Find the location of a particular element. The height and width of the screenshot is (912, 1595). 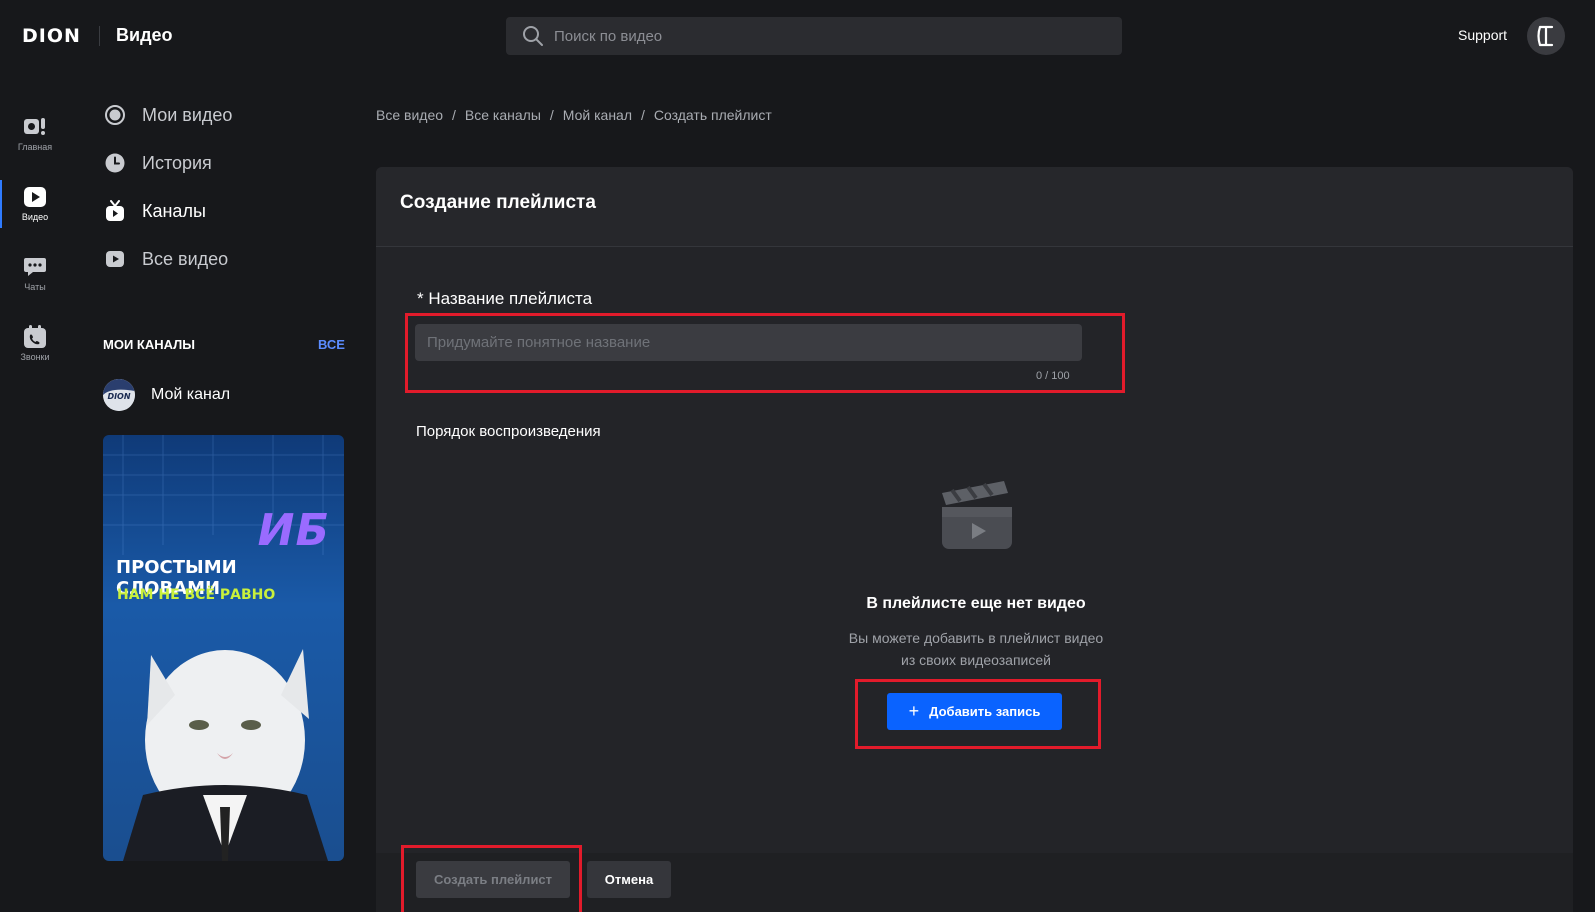

cancel-button: Отмена is located at coordinates (629, 879).